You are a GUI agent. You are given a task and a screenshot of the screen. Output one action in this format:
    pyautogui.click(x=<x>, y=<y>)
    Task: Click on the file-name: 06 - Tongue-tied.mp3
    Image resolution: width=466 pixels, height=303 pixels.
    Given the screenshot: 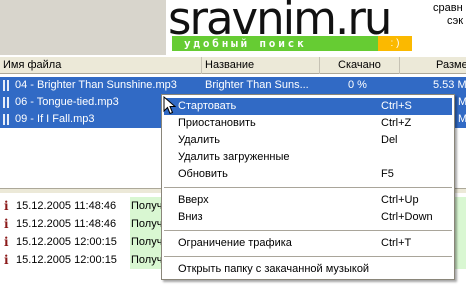 What is the action you would take?
    pyautogui.click(x=67, y=102)
    